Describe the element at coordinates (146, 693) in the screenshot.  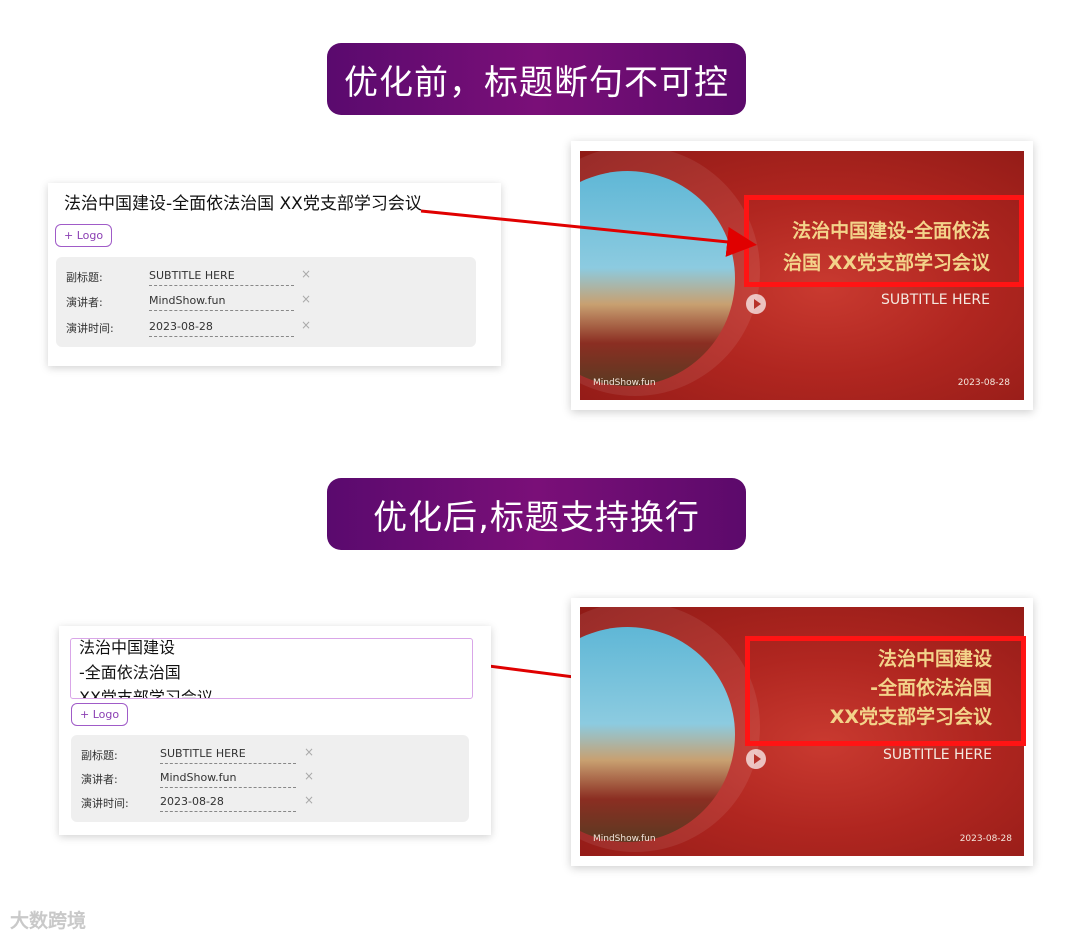
I see `title-line: XX党支部学习会议` at that location.